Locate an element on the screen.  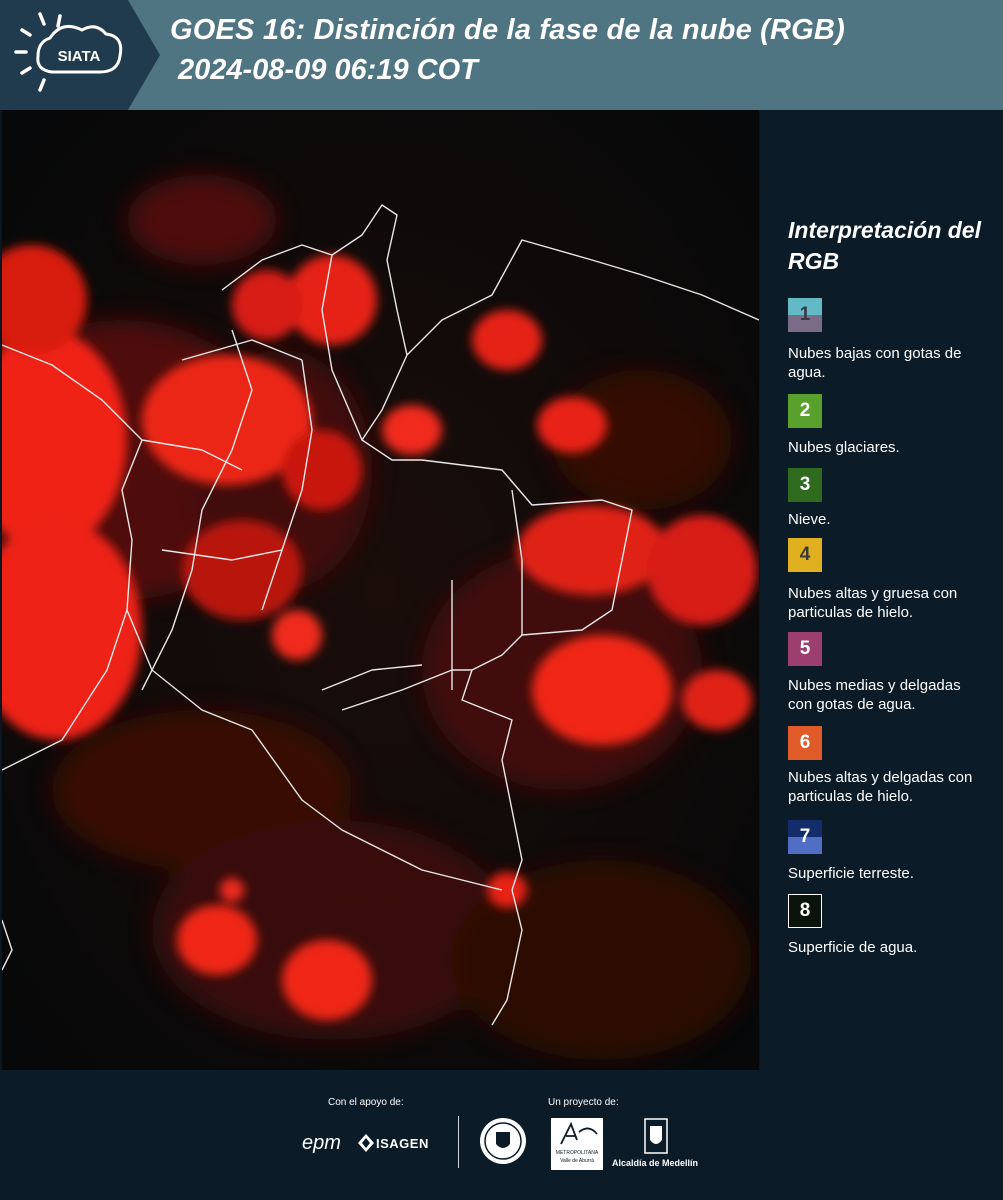
area-metropolitana-logo: METROPOLITANA Valle de Aburrá is located at coordinates (577, 1144).